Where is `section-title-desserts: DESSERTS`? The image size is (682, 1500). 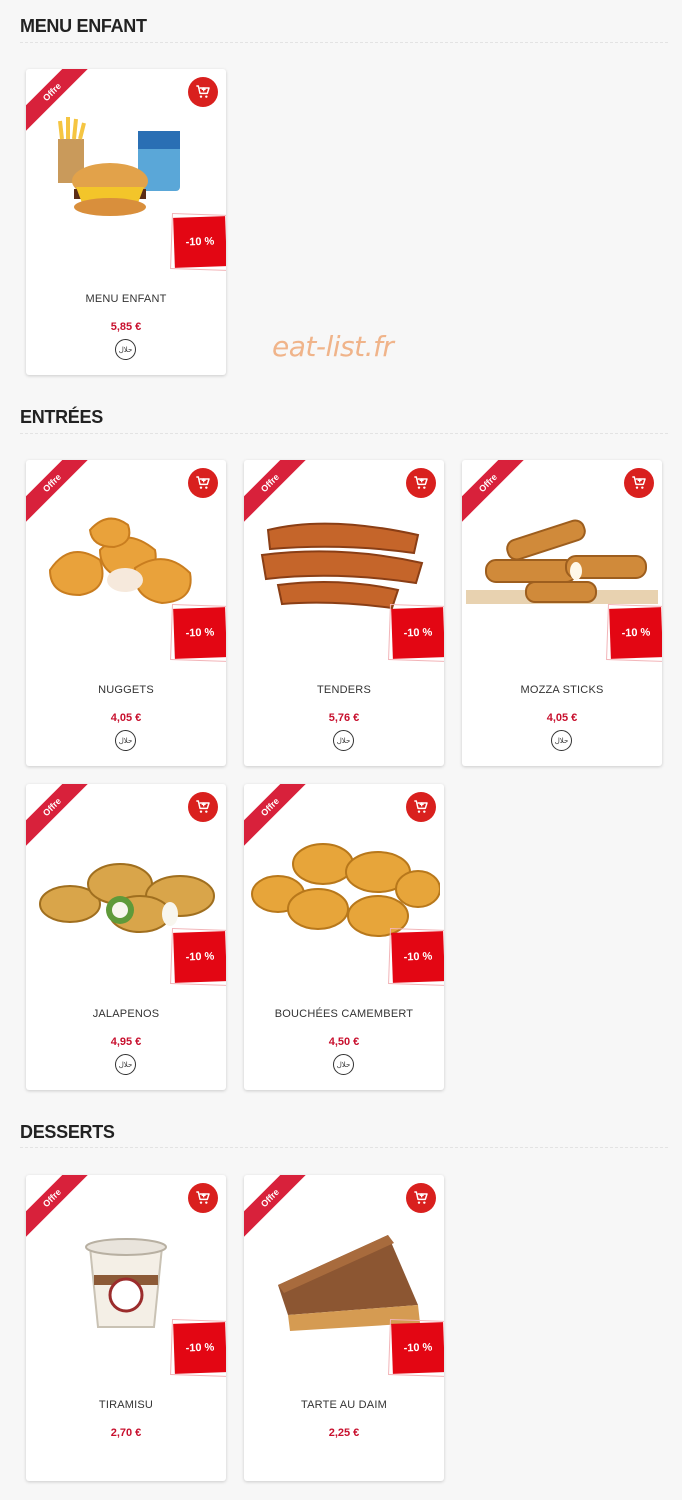
section-title-desserts: DESSERTS is located at coordinates (67, 1132).